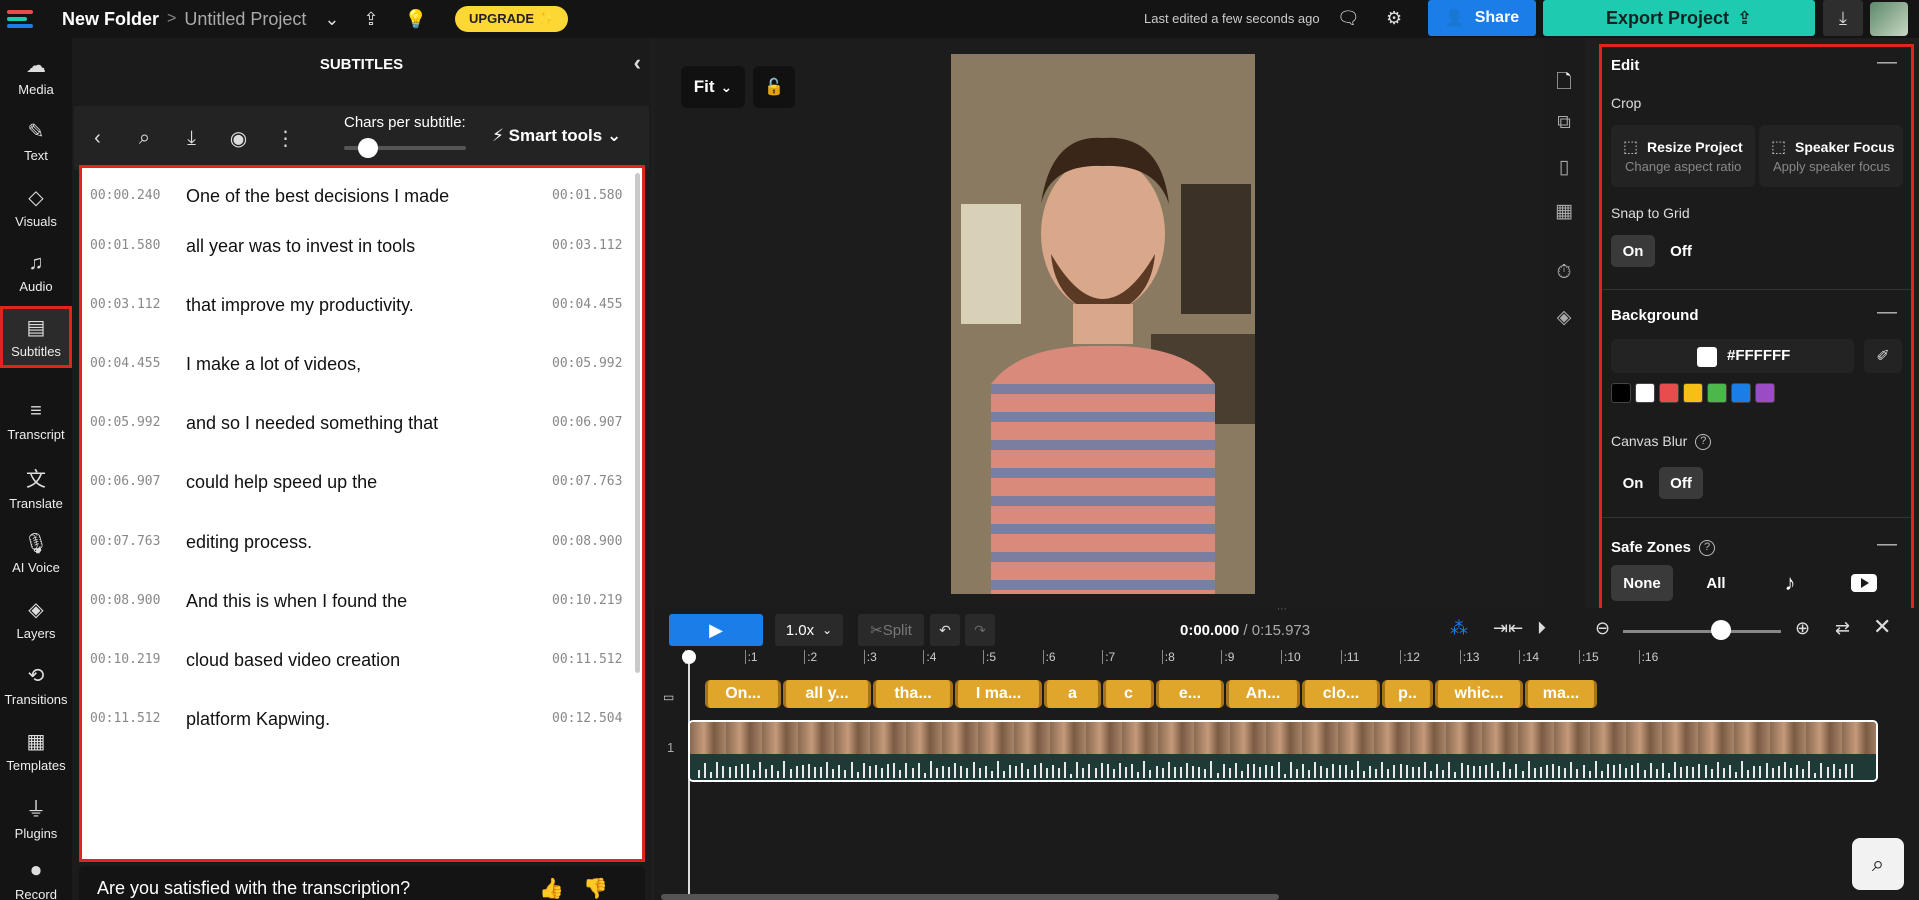 This screenshot has height=900, width=1919. What do you see at coordinates (774, 87) in the screenshot?
I see `unlock-icon: 🔓` at bounding box center [774, 87].